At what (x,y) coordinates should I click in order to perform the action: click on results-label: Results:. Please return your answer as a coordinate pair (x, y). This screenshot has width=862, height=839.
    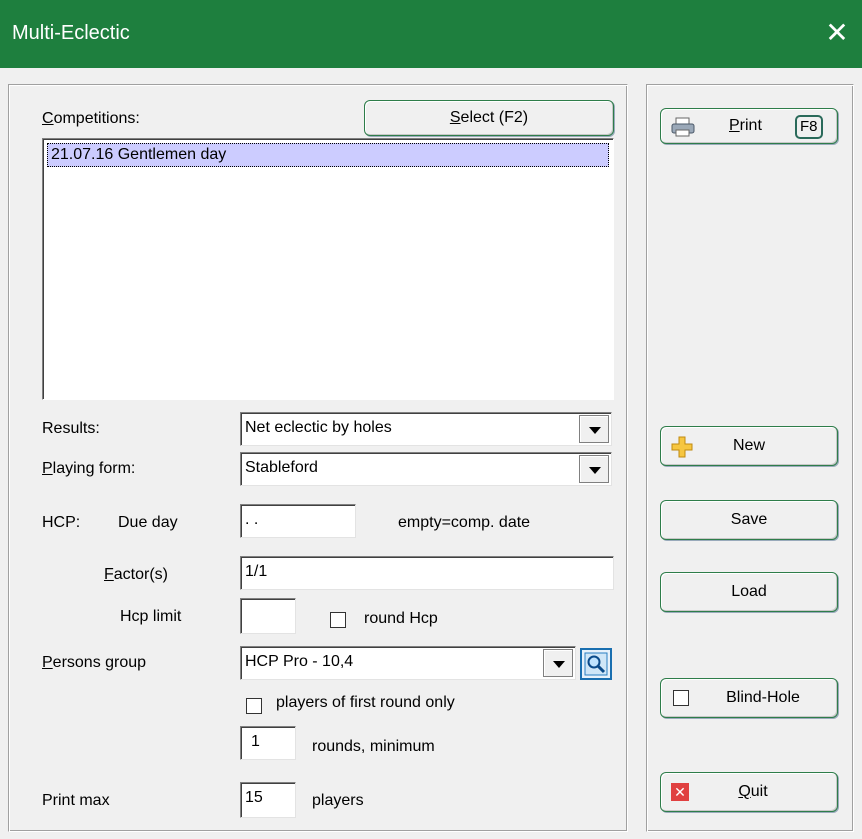
    Looking at the image, I should click on (71, 428).